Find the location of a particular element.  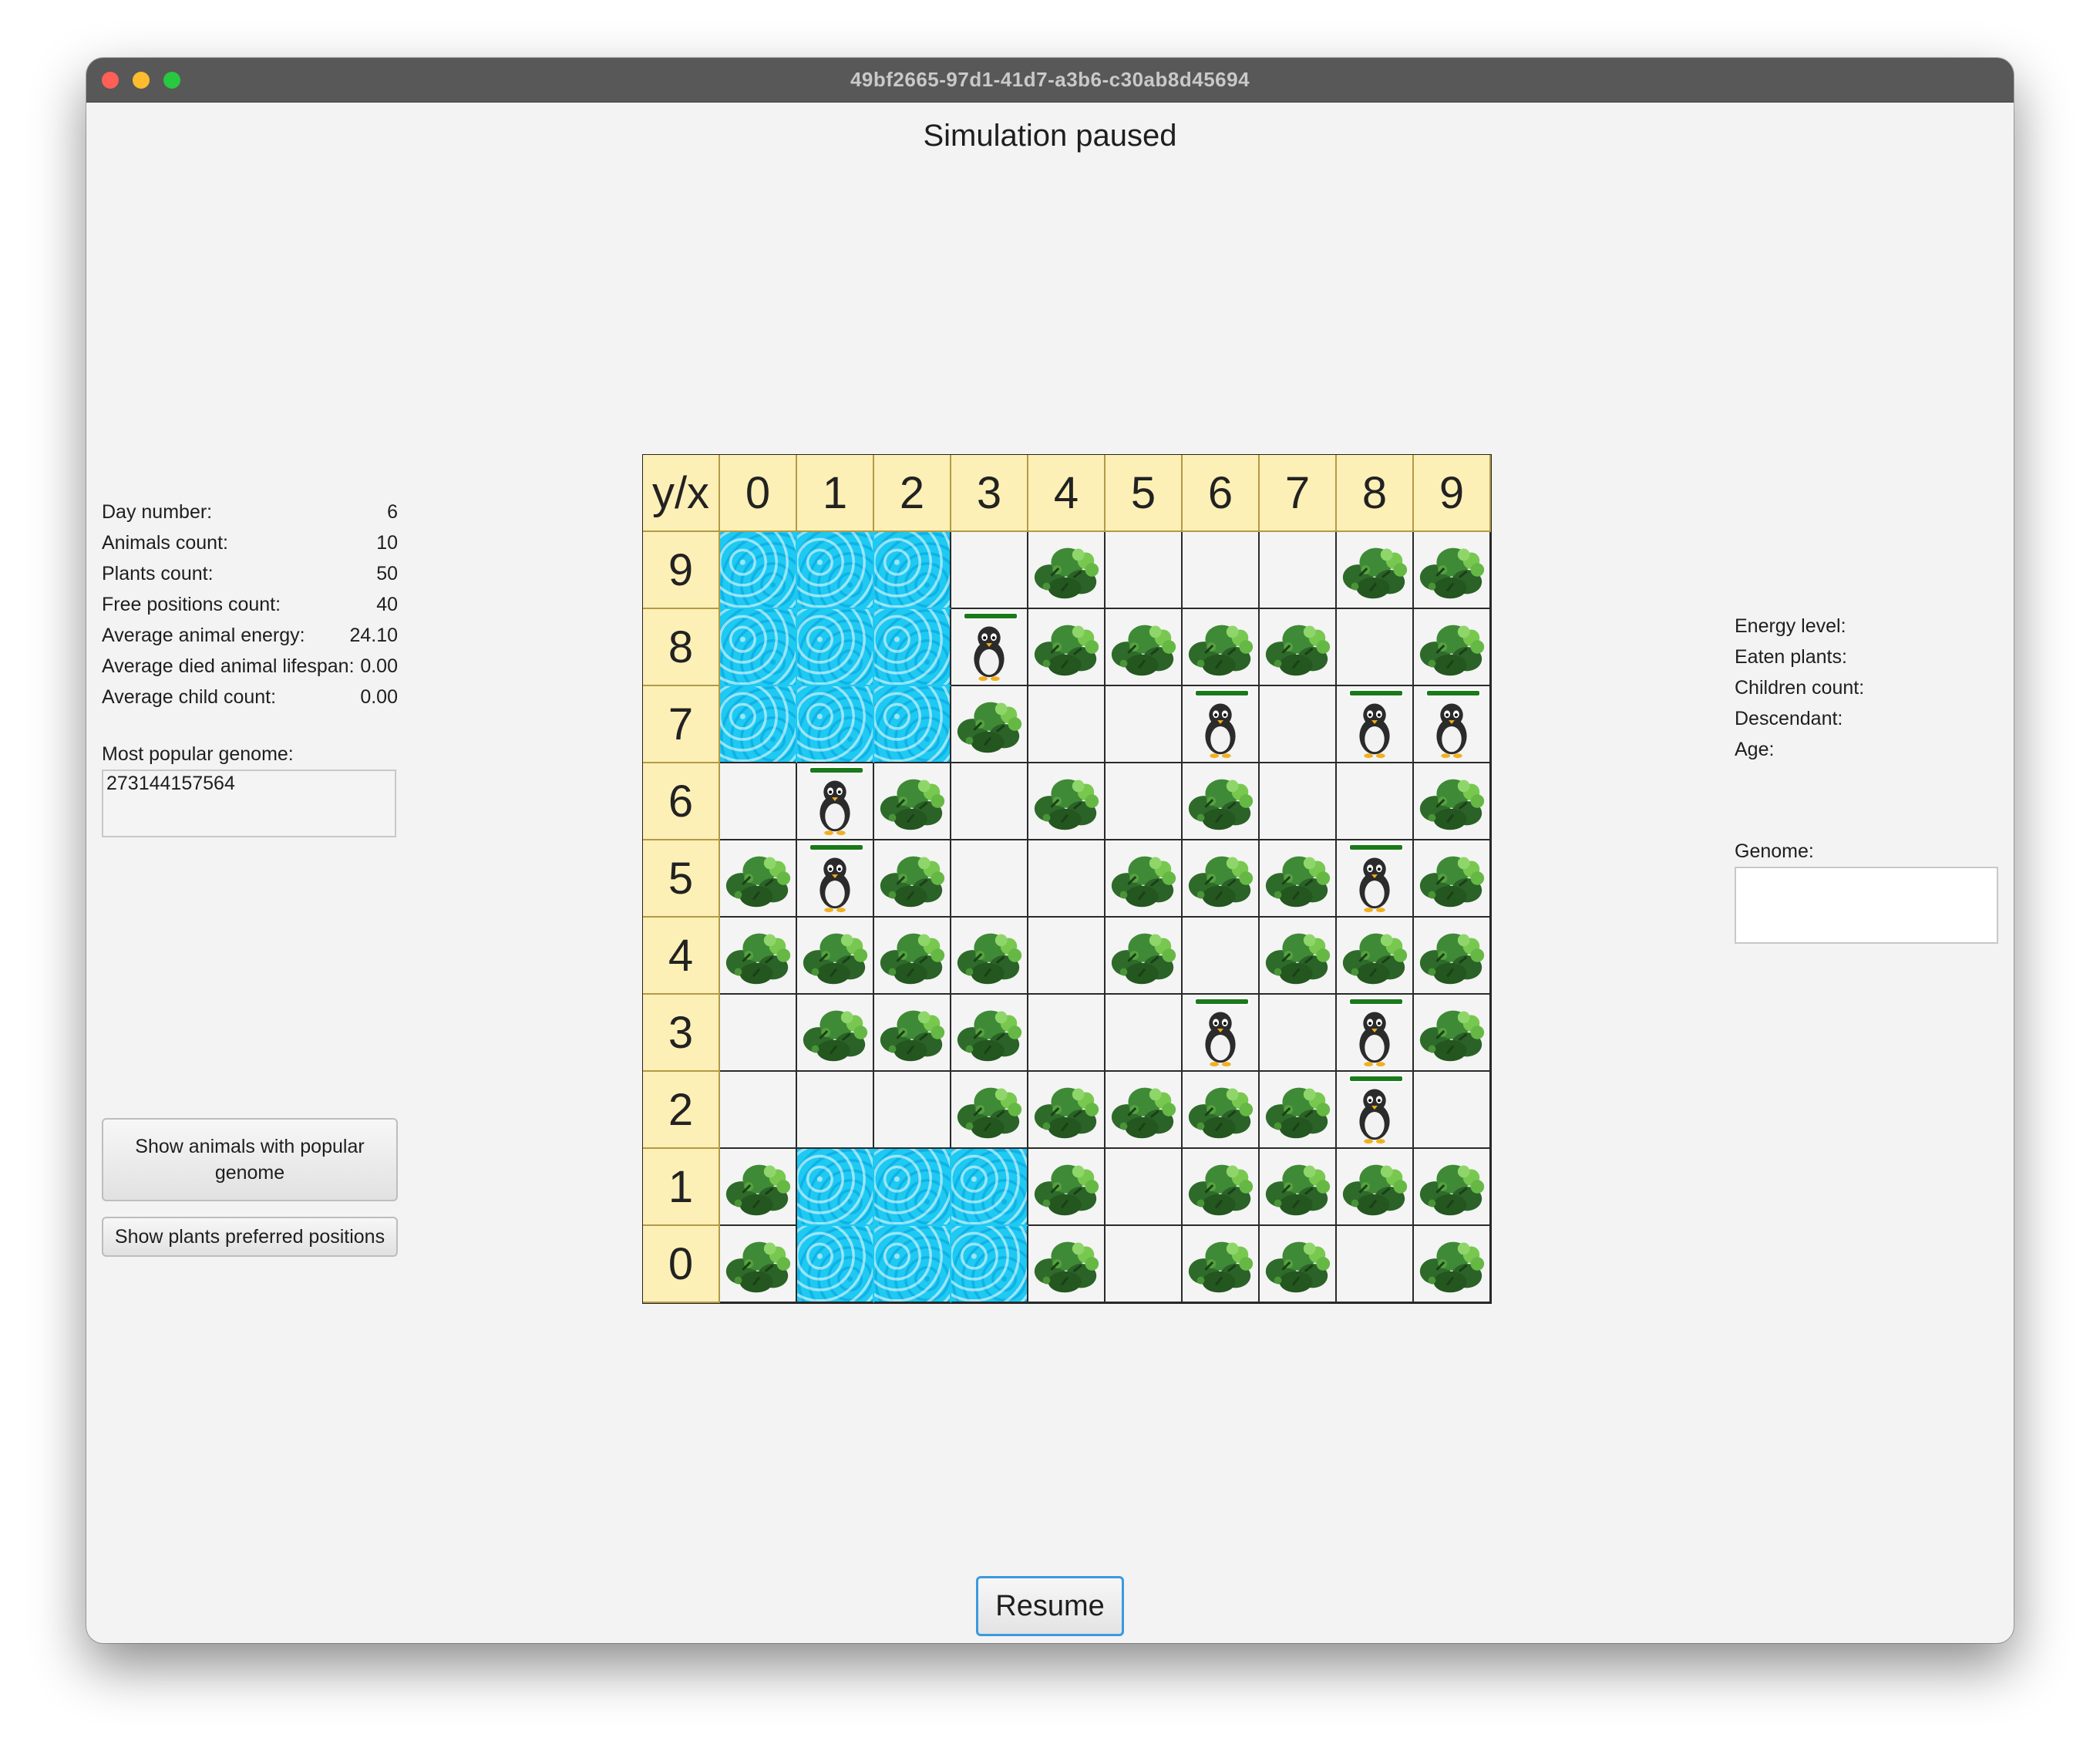

popular-genome-field: 273144157564 is located at coordinates (249, 803).